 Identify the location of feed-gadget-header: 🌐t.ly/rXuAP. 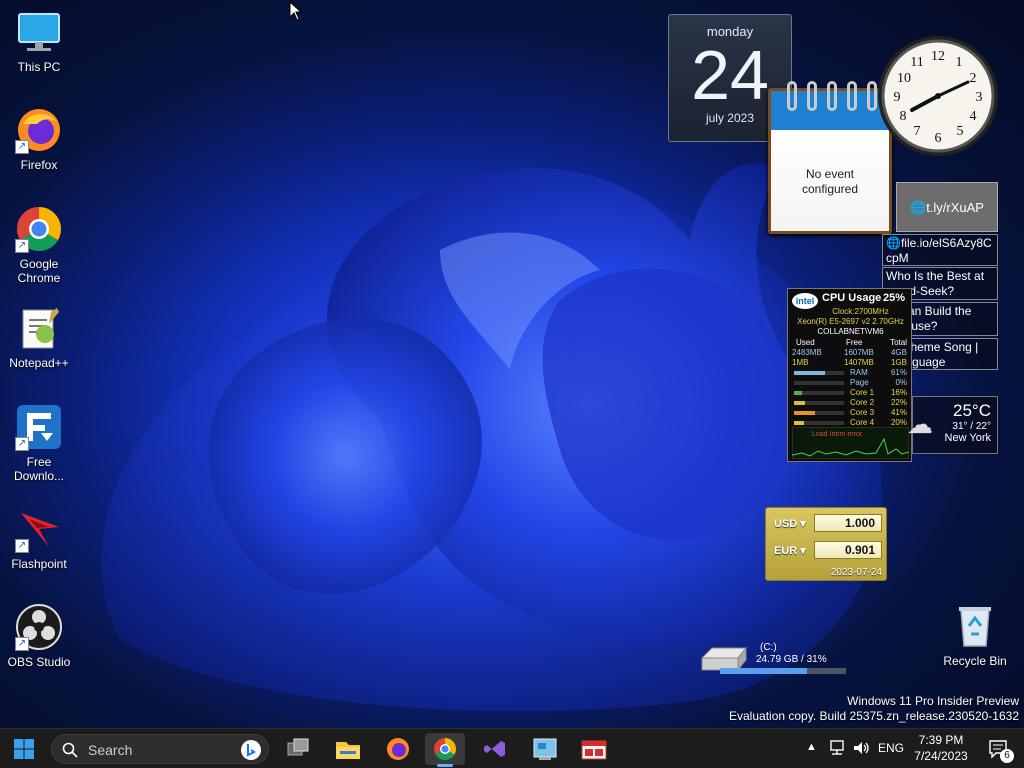
(947, 207).